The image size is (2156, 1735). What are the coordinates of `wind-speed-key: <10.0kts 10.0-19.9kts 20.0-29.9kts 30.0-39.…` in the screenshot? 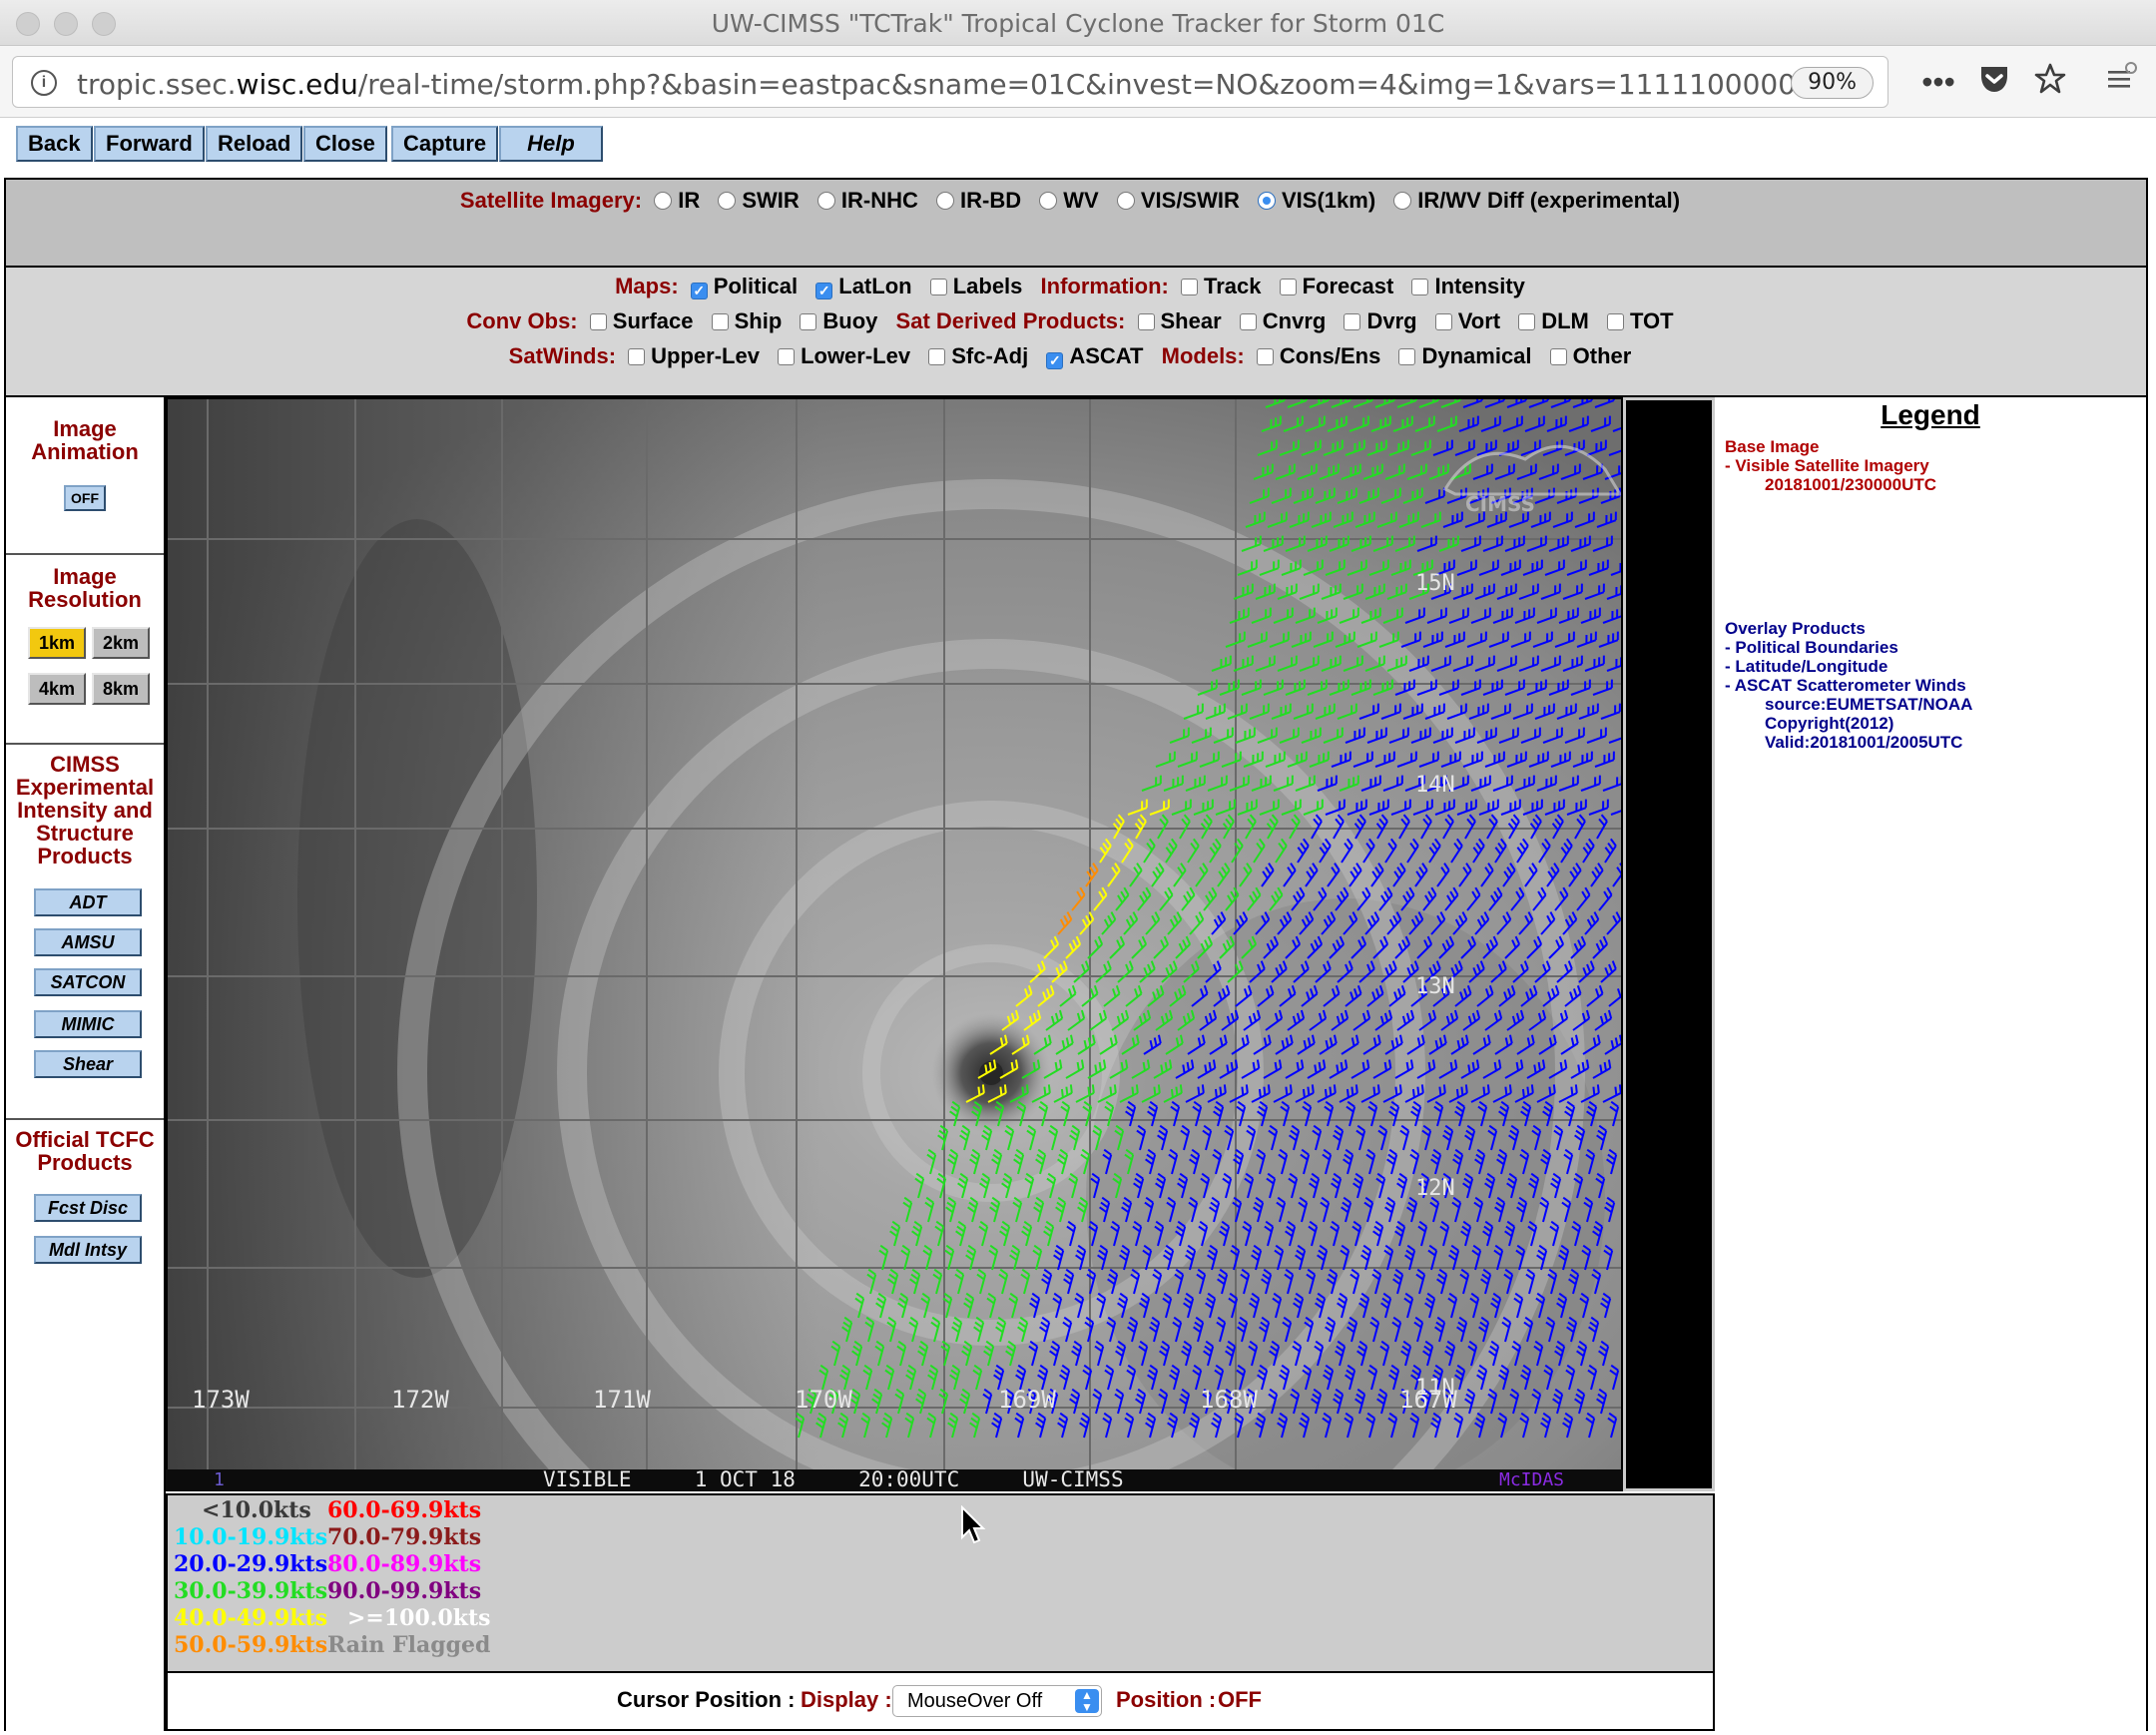 It's located at (940, 1583).